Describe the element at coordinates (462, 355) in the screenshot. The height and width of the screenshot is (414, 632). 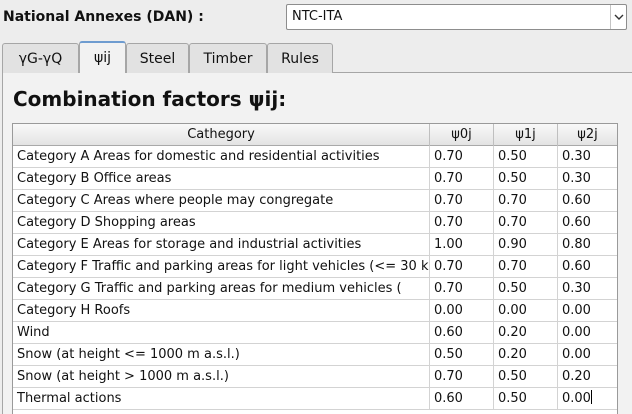
I see `cell-psi0j: 0.50` at that location.